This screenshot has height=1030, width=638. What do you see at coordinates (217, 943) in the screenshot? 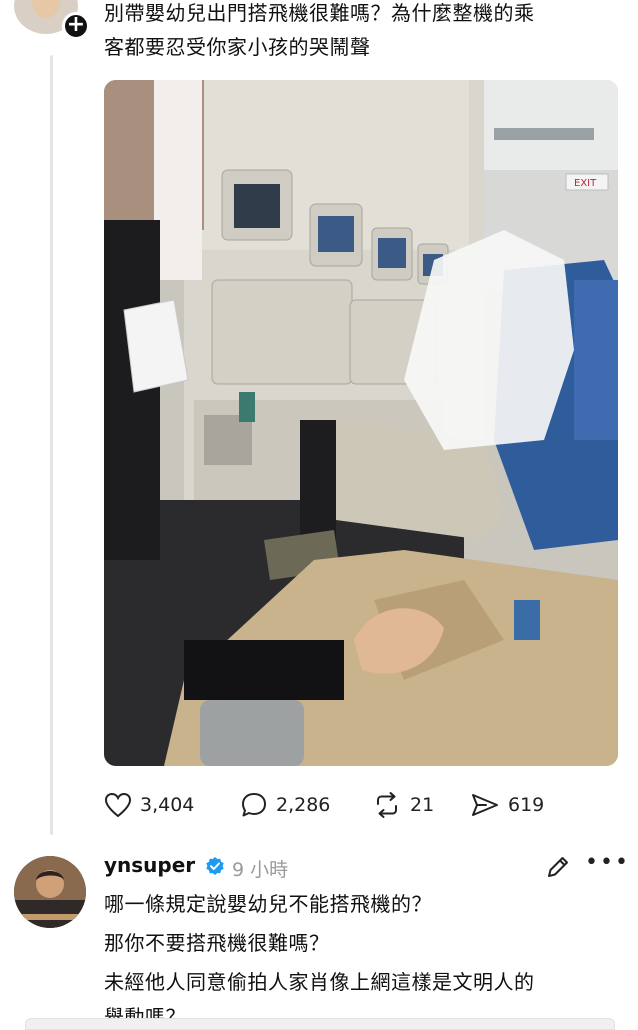
I see `reply-text-line-2: 那你不要搭飛機很難嗎？` at bounding box center [217, 943].